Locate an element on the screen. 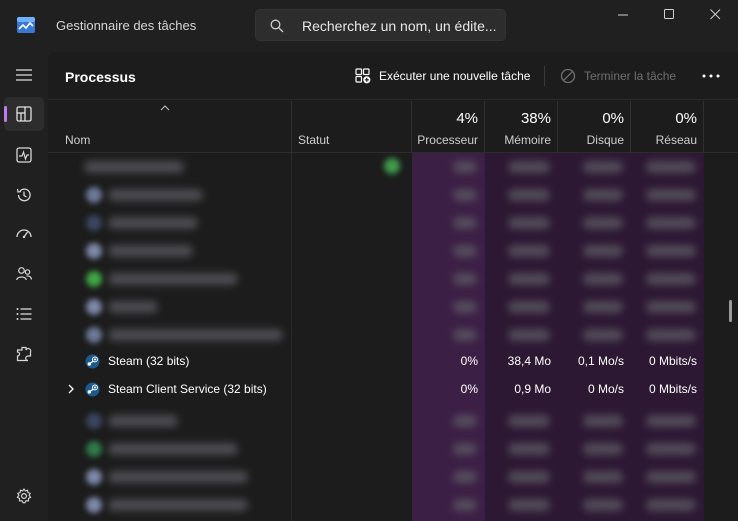 The width and height of the screenshot is (738, 521). sidebar-item-demarrage is located at coordinates (24, 234).